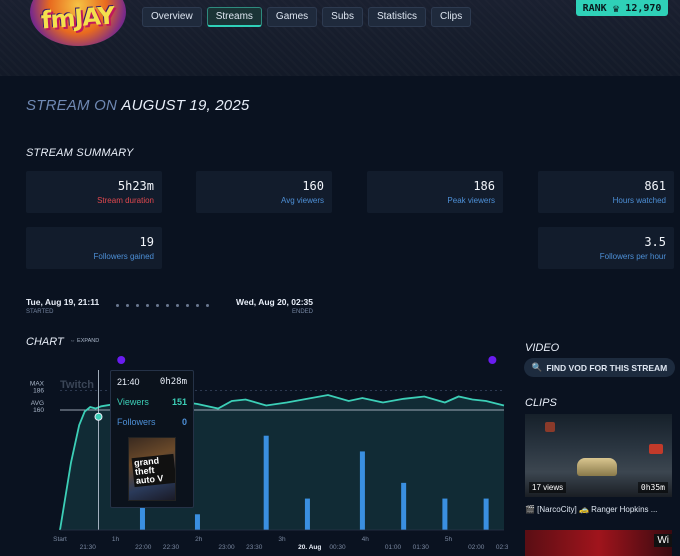  What do you see at coordinates (185, 105) in the screenshot?
I see `title-date: AUGUST 19, 2025` at bounding box center [185, 105].